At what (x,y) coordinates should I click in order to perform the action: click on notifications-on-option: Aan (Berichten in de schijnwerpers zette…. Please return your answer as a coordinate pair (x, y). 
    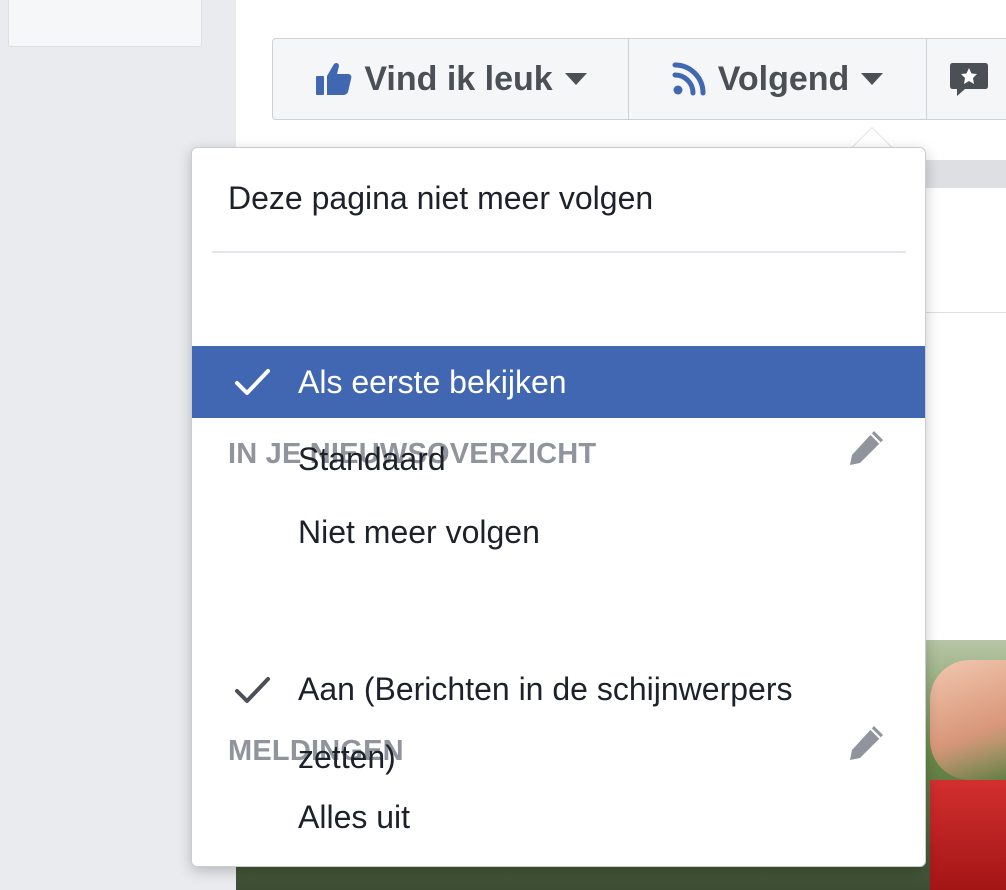
    Looking at the image, I should click on (558, 709).